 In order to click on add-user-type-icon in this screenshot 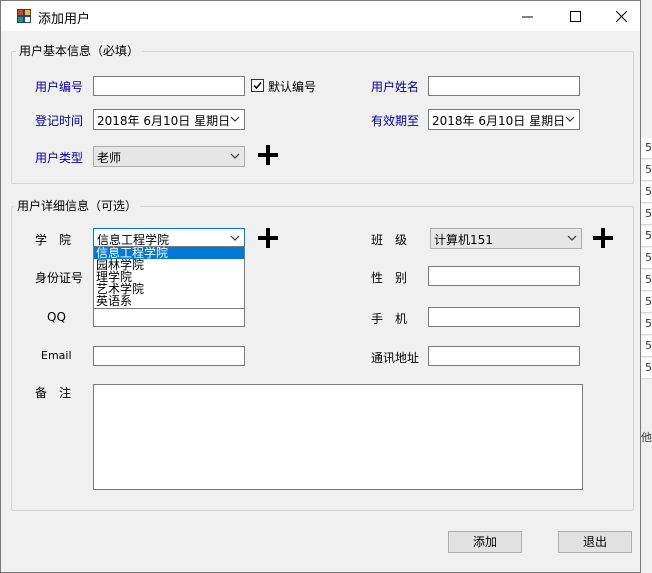, I will do `click(268, 155)`.